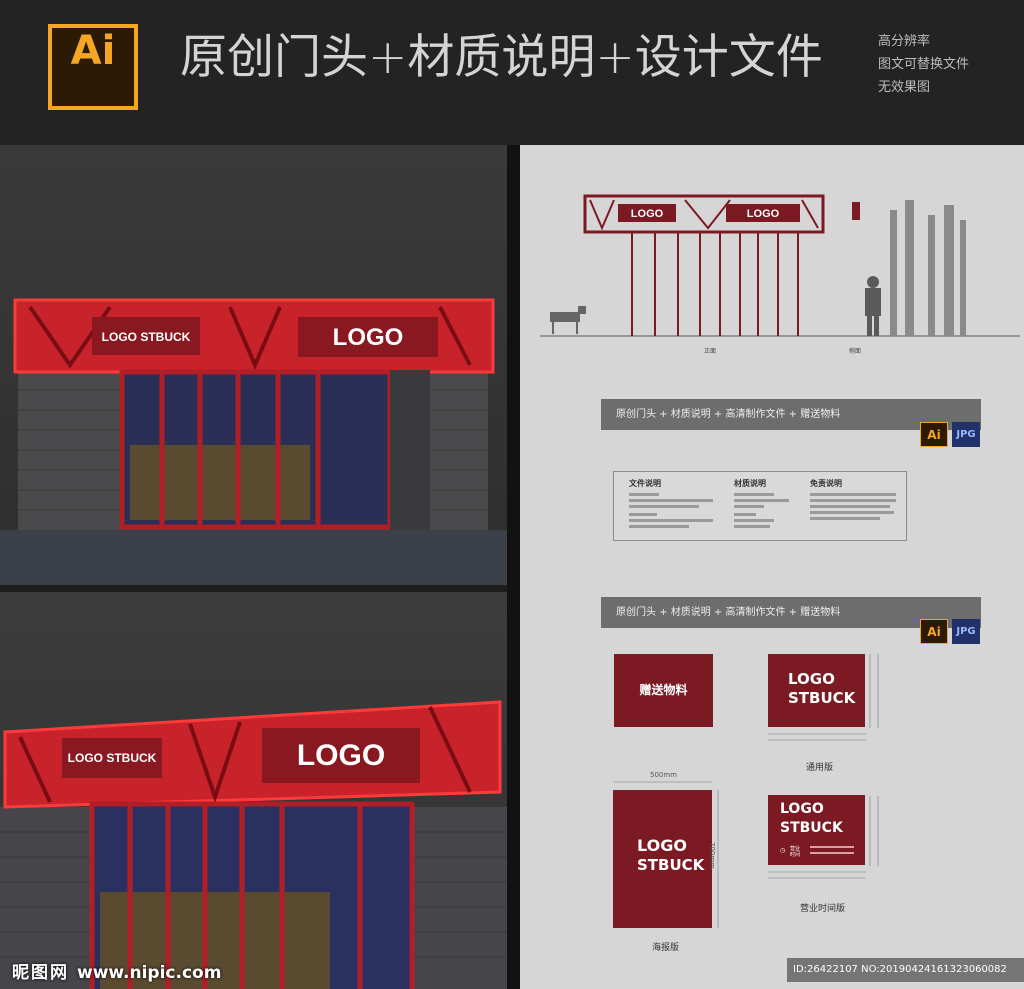  I want to click on description-box: 文件说明 材质说明 免责说明, so click(760, 506).